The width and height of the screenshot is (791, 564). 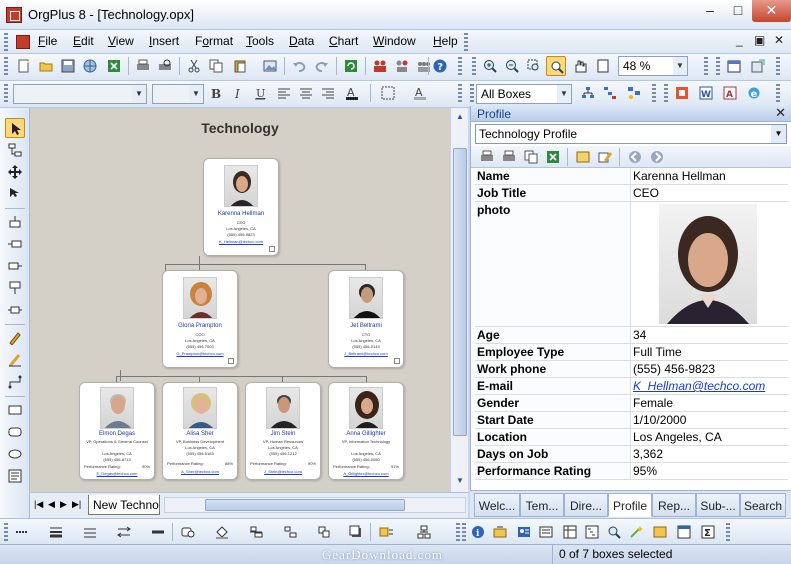 What do you see at coordinates (117, 473) in the screenshot?
I see `box-email: E_Degas@techco.com` at bounding box center [117, 473].